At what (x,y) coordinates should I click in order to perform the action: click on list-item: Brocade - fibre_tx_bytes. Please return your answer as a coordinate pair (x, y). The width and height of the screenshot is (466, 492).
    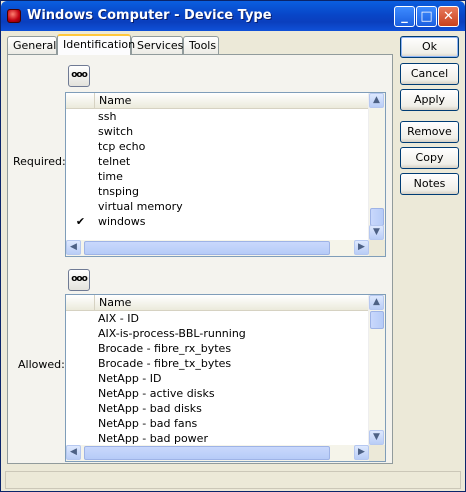
    Looking at the image, I should click on (217, 363).